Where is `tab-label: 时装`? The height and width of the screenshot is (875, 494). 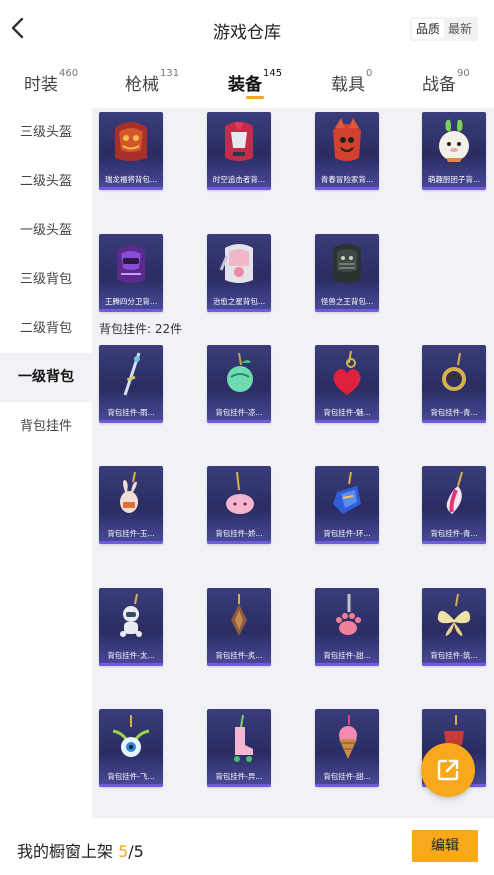
tab-label: 时装 is located at coordinates (41, 85).